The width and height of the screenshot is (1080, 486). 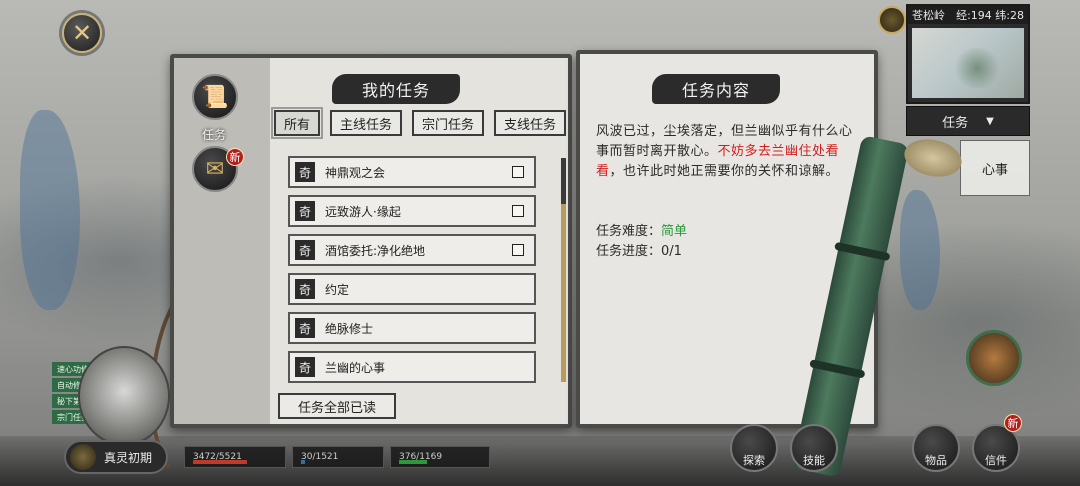 What do you see at coordinates (814, 448) in the screenshot?
I see `skills-button: 技能` at bounding box center [814, 448].